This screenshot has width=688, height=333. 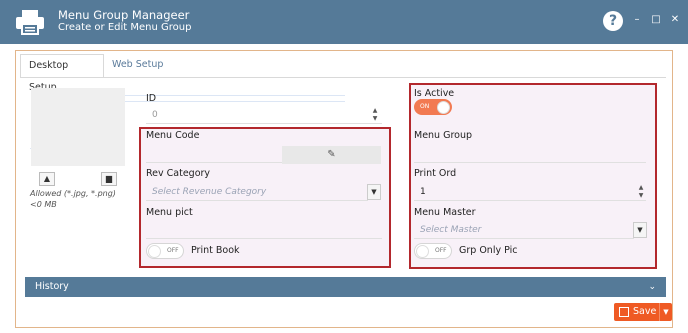 What do you see at coordinates (125, 27) in the screenshot?
I see `window-subtitle: Create or Edit Menu Group` at bounding box center [125, 27].